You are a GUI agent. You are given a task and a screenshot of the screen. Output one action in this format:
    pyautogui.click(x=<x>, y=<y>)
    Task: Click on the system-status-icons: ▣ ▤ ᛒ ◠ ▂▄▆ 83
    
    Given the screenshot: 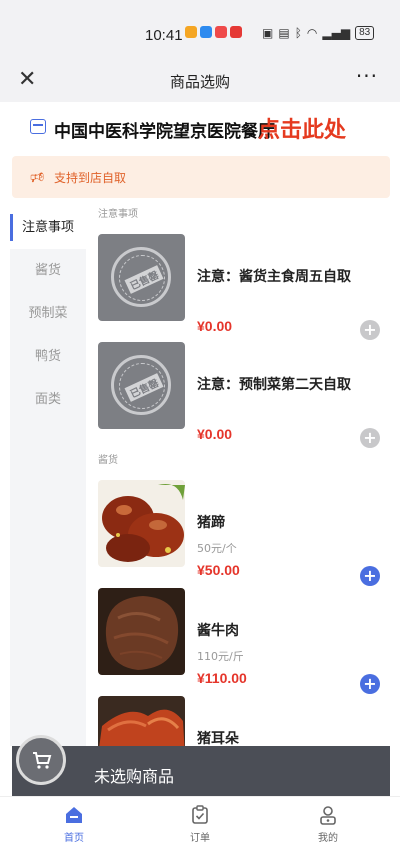 What is the action you would take?
    pyautogui.click(x=318, y=33)
    